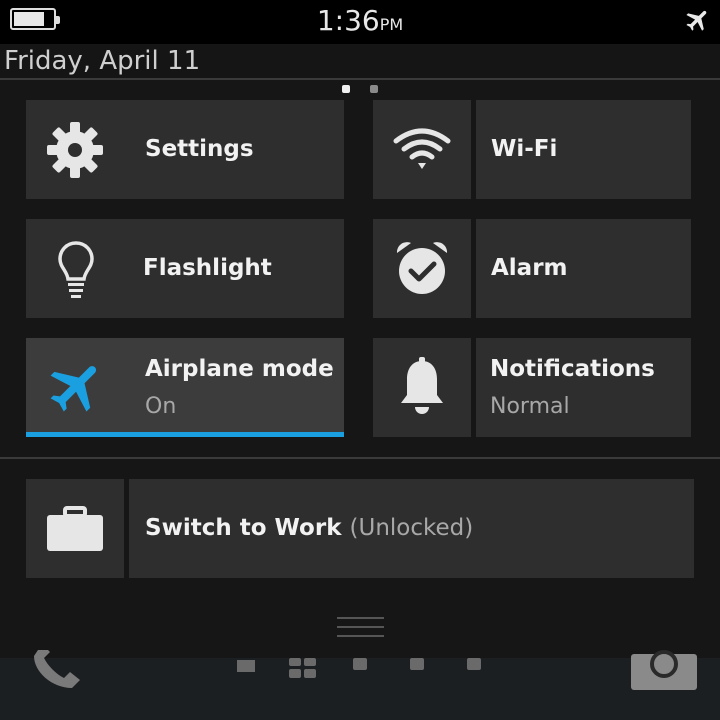 This screenshot has height=720, width=720. I want to click on briefcase-icon, so click(75, 529).